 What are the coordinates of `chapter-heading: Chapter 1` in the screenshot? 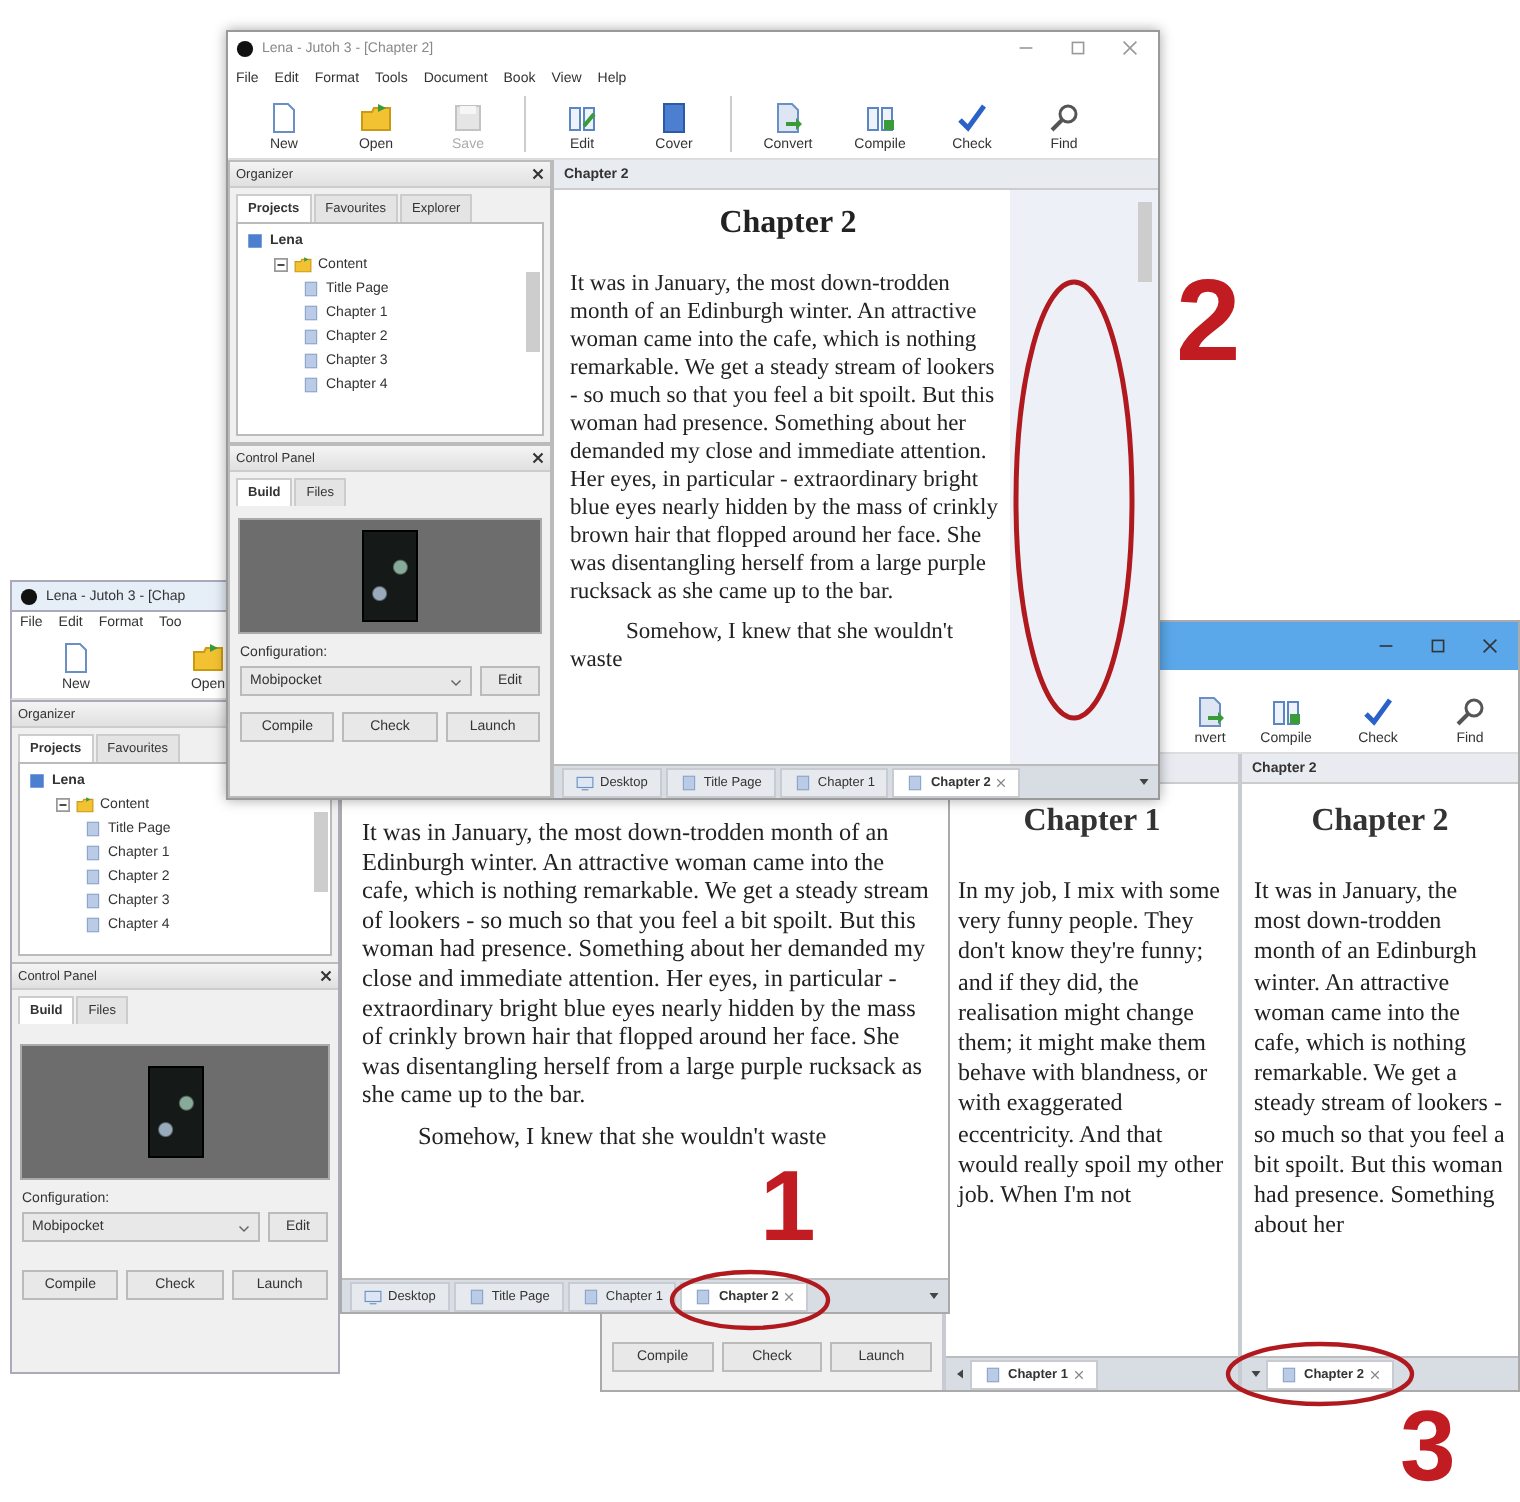 It's located at (1092, 822).